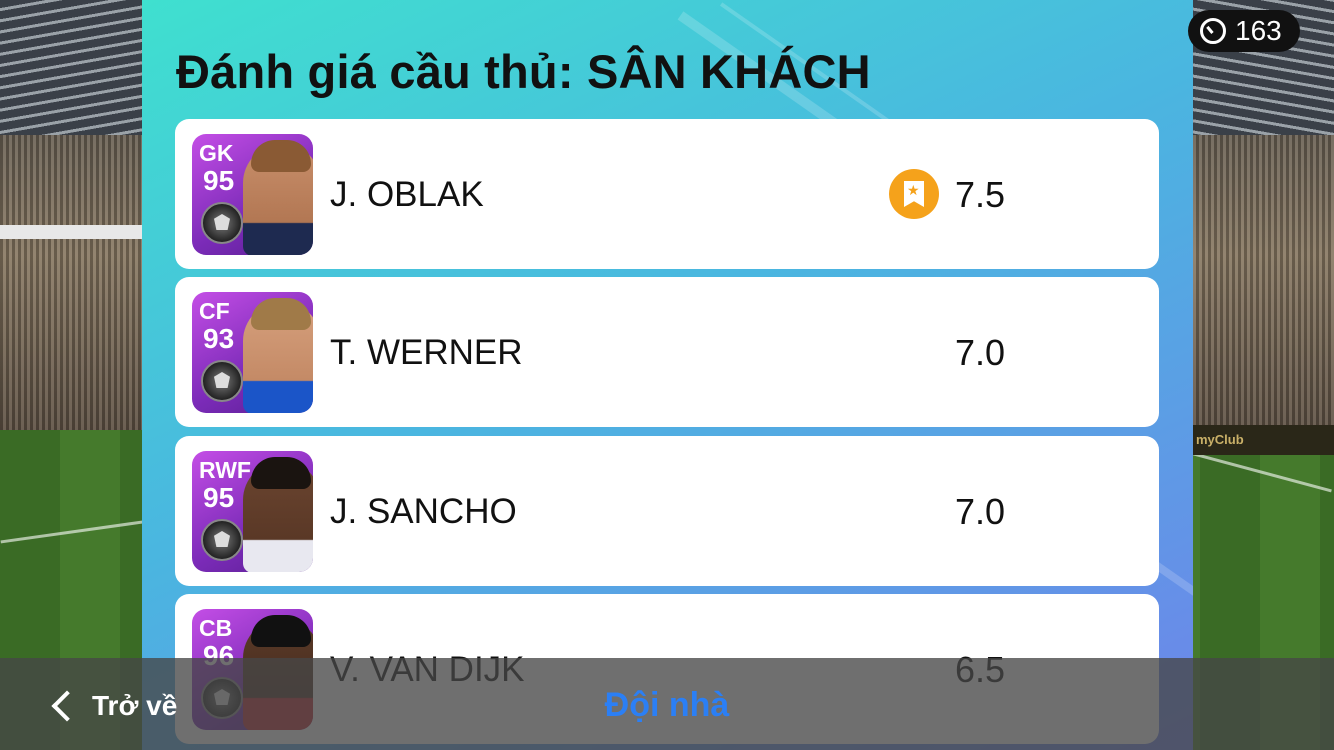  Describe the element at coordinates (135, 705) in the screenshot. I see `back-label: Trở về` at that location.